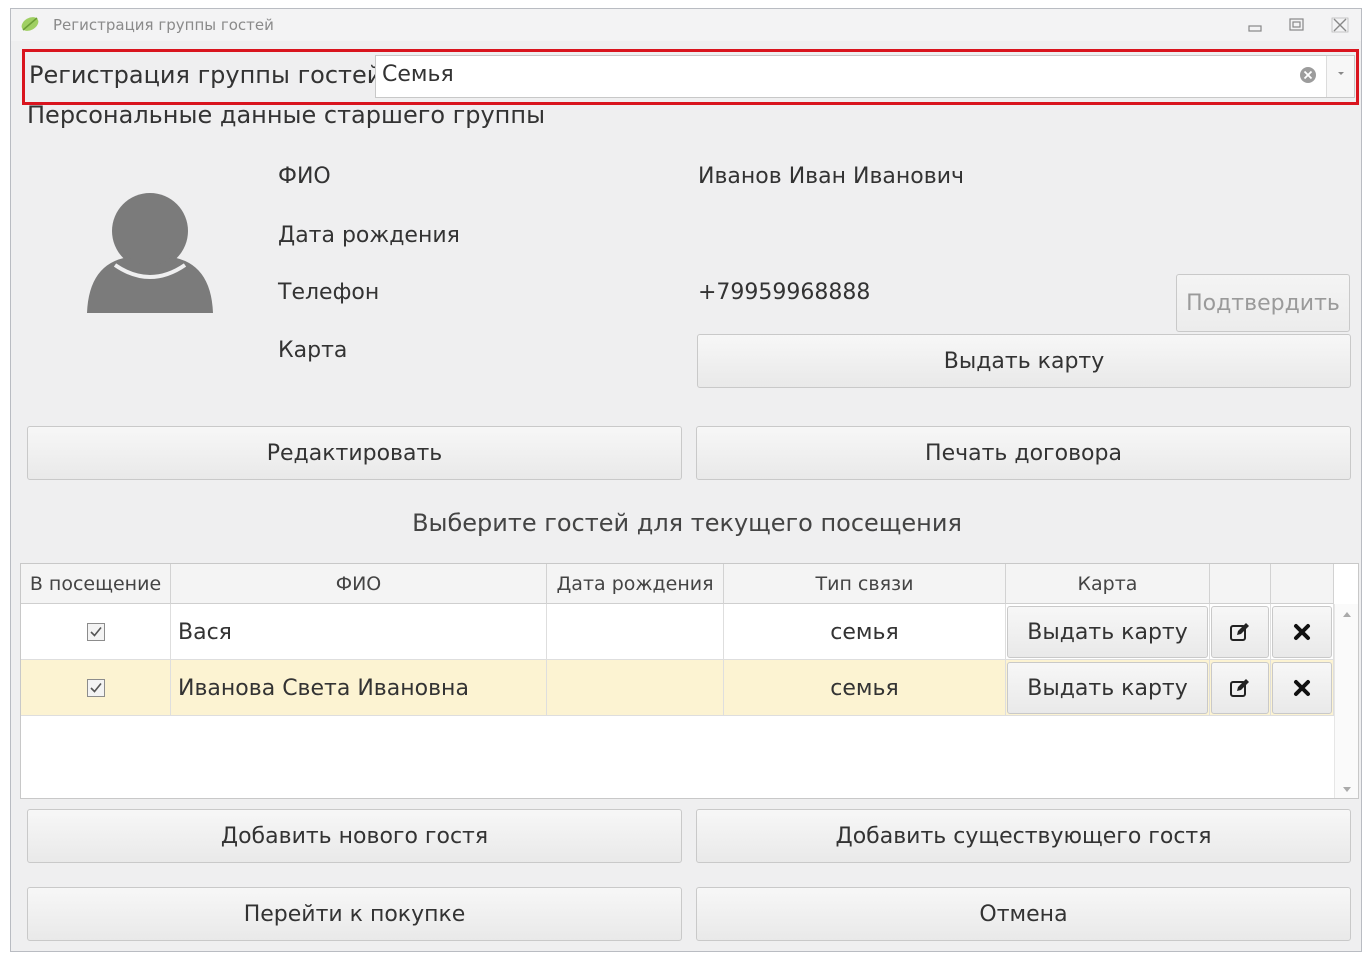 This screenshot has width=1367, height=955. I want to click on issue-card-button: Выдать карту, so click(1024, 361).